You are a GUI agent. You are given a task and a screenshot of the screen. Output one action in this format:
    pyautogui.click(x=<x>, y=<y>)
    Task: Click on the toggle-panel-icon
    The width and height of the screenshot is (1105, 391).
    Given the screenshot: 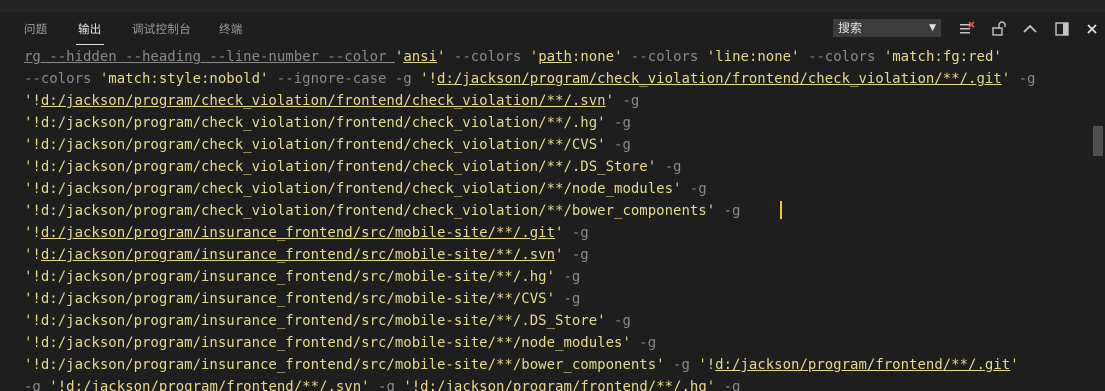 What is the action you would take?
    pyautogui.click(x=1062, y=29)
    